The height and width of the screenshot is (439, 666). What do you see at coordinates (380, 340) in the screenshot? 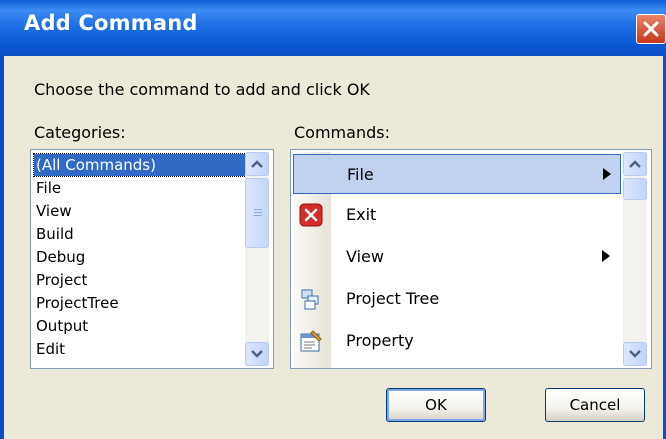
I see `command-label: Property` at bounding box center [380, 340].